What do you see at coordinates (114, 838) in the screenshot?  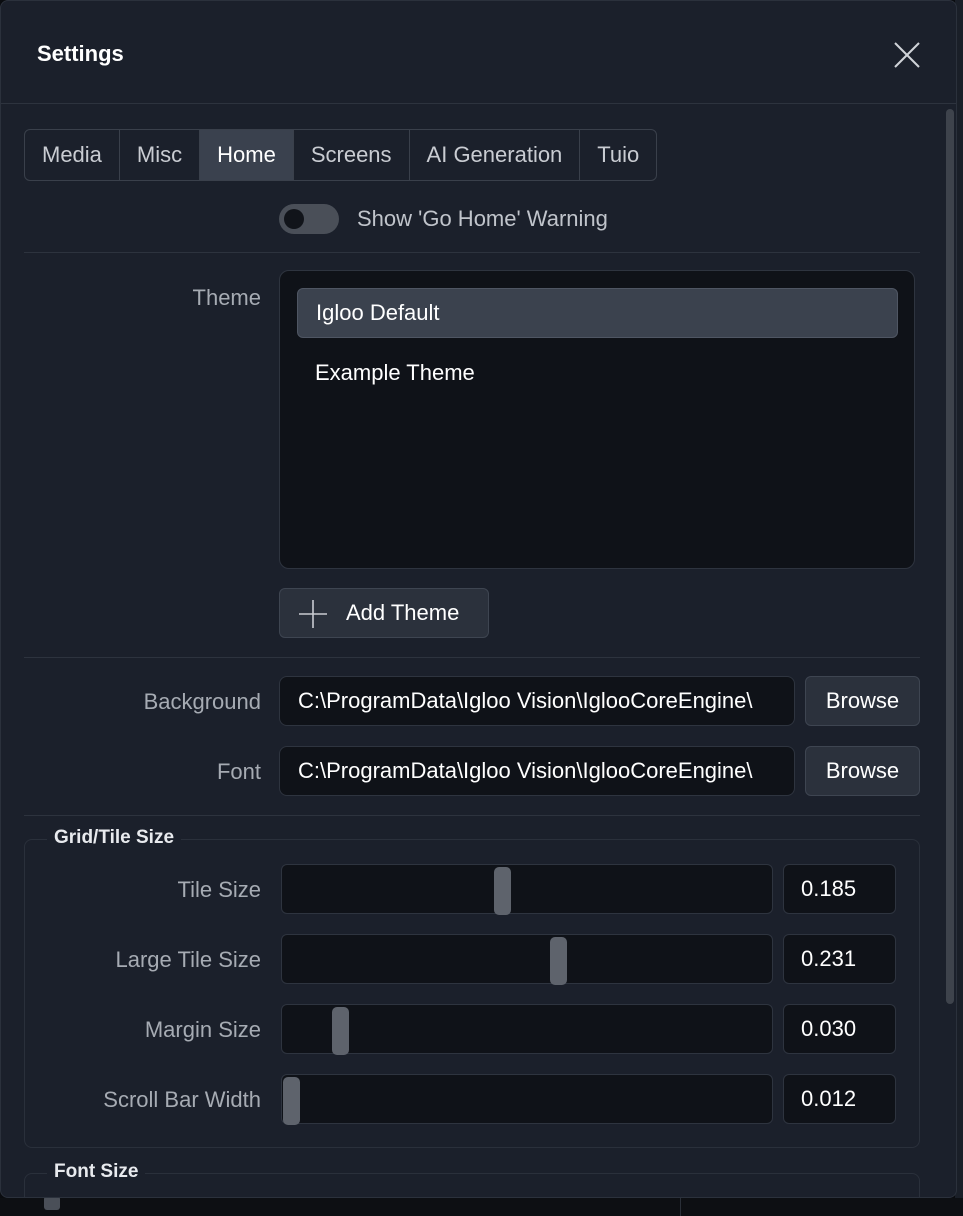 I see `grid-tile-size-title: Grid/Tile Size` at bounding box center [114, 838].